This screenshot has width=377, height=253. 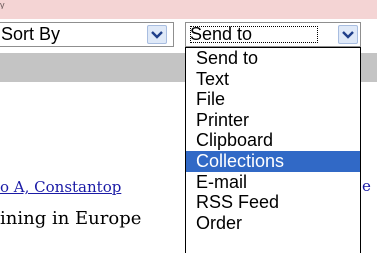 What do you see at coordinates (366, 186) in the screenshot?
I see `citation-edge-fragment: e` at bounding box center [366, 186].